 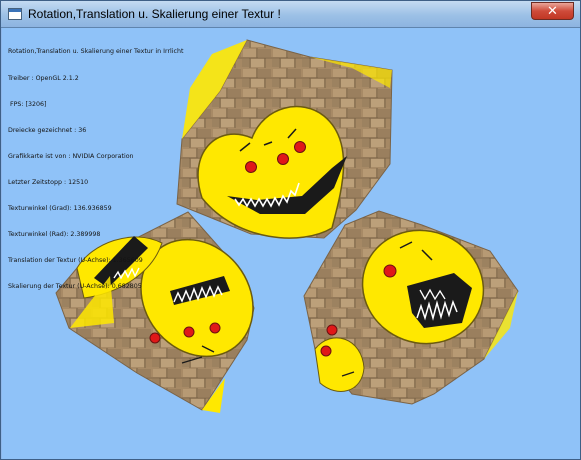 I want to click on overlay-line: FPS: [3206], so click(x=27, y=104).